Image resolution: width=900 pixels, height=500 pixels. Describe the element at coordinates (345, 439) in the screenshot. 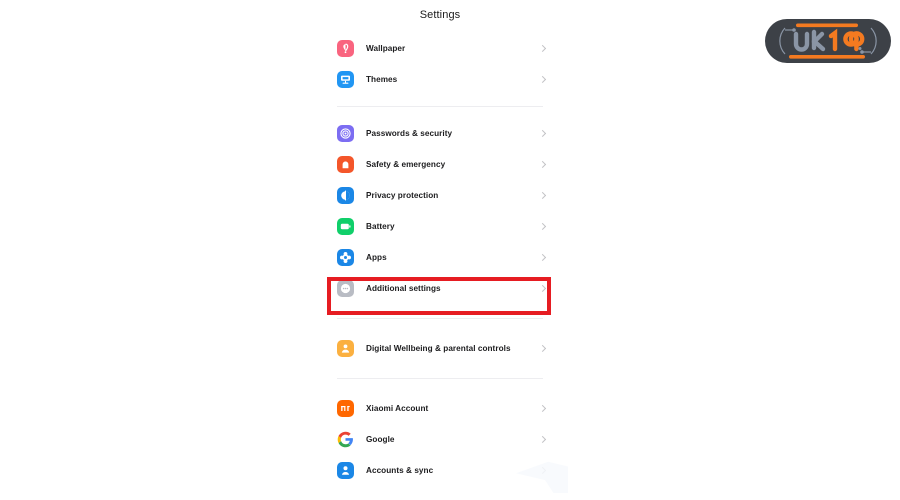

I see `google-logo-icon` at that location.